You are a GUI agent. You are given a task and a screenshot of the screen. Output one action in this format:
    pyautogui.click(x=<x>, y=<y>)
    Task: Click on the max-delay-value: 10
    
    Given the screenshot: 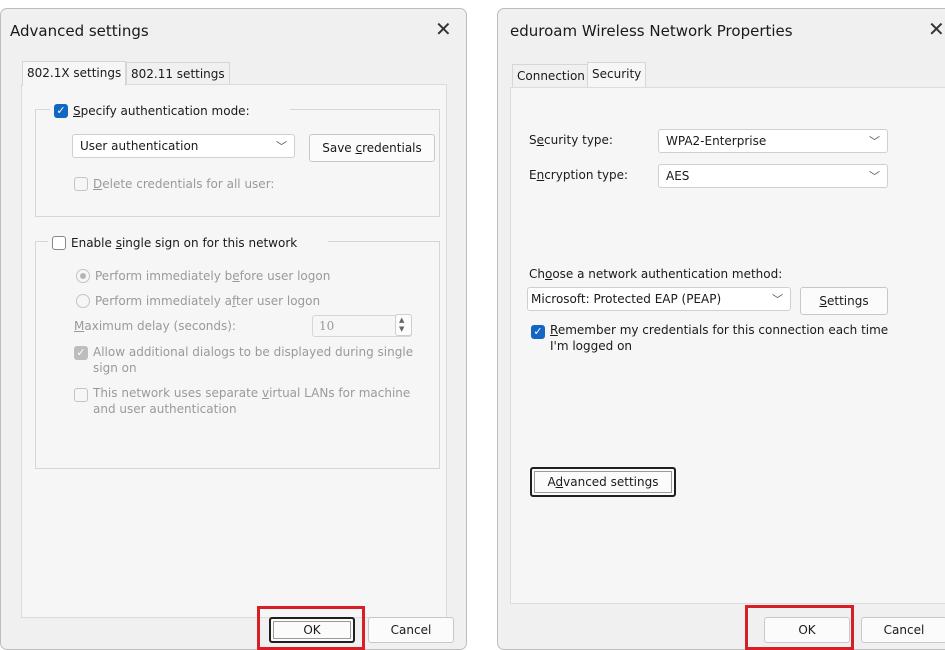 What is the action you would take?
    pyautogui.click(x=327, y=326)
    